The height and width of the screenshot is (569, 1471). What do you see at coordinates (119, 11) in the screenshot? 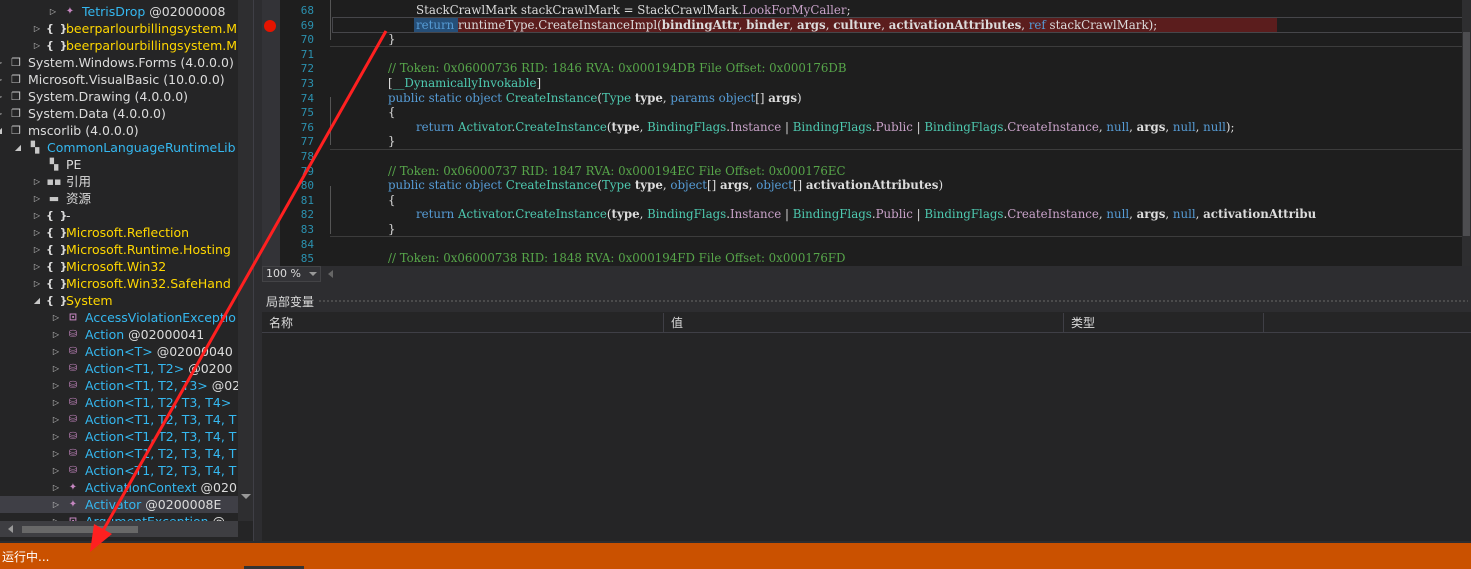
I see `tree-item: ▷ ✦ TetrisDrop @02000008` at bounding box center [119, 11].